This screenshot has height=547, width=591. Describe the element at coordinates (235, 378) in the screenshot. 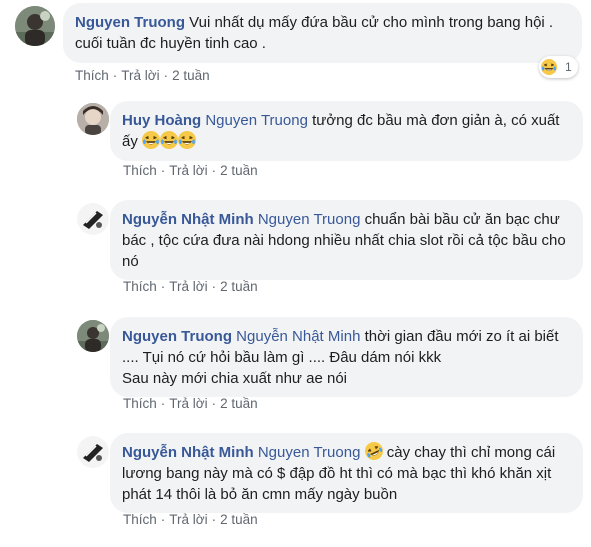

I see `comment-text-line2: Sau này mới chia xuất như ae nói` at that location.